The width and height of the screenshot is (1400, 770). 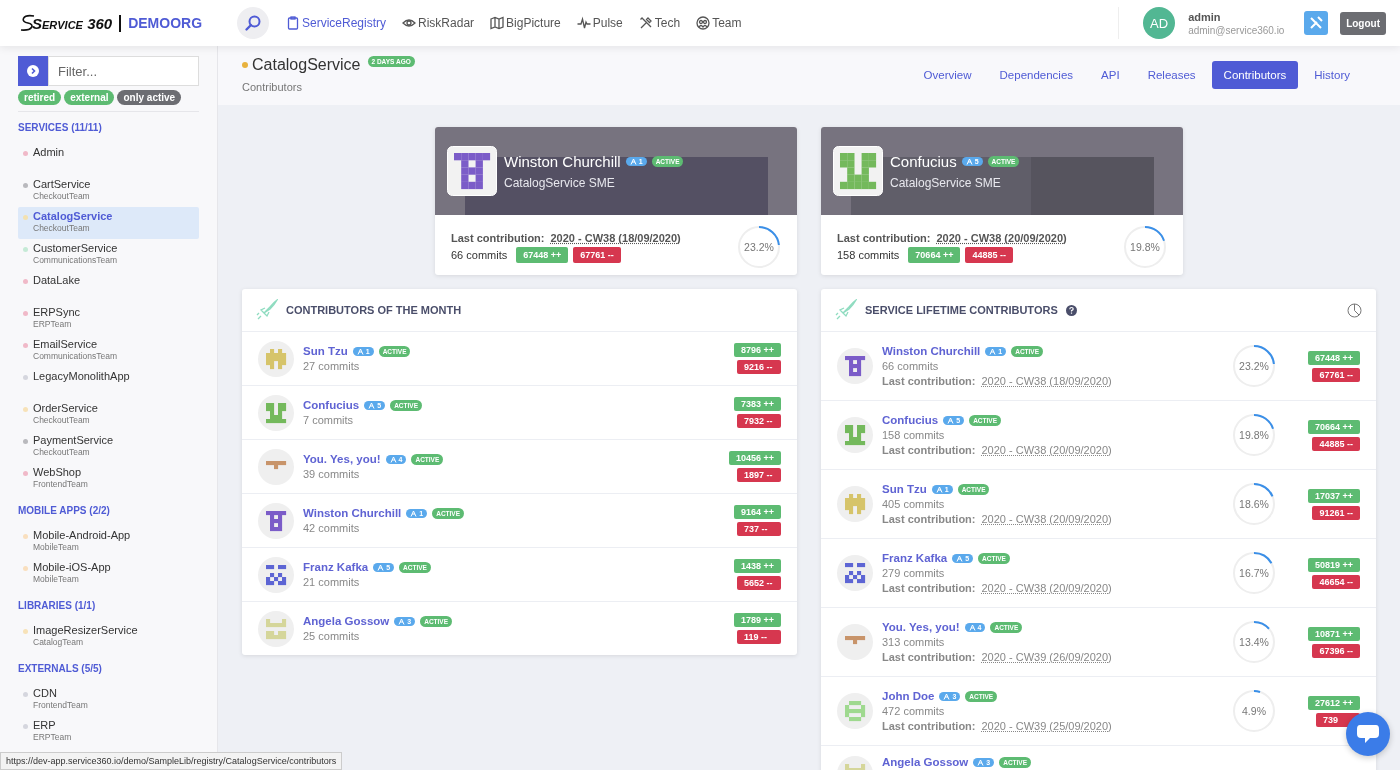 I want to click on search-button, so click(x=253, y=23).